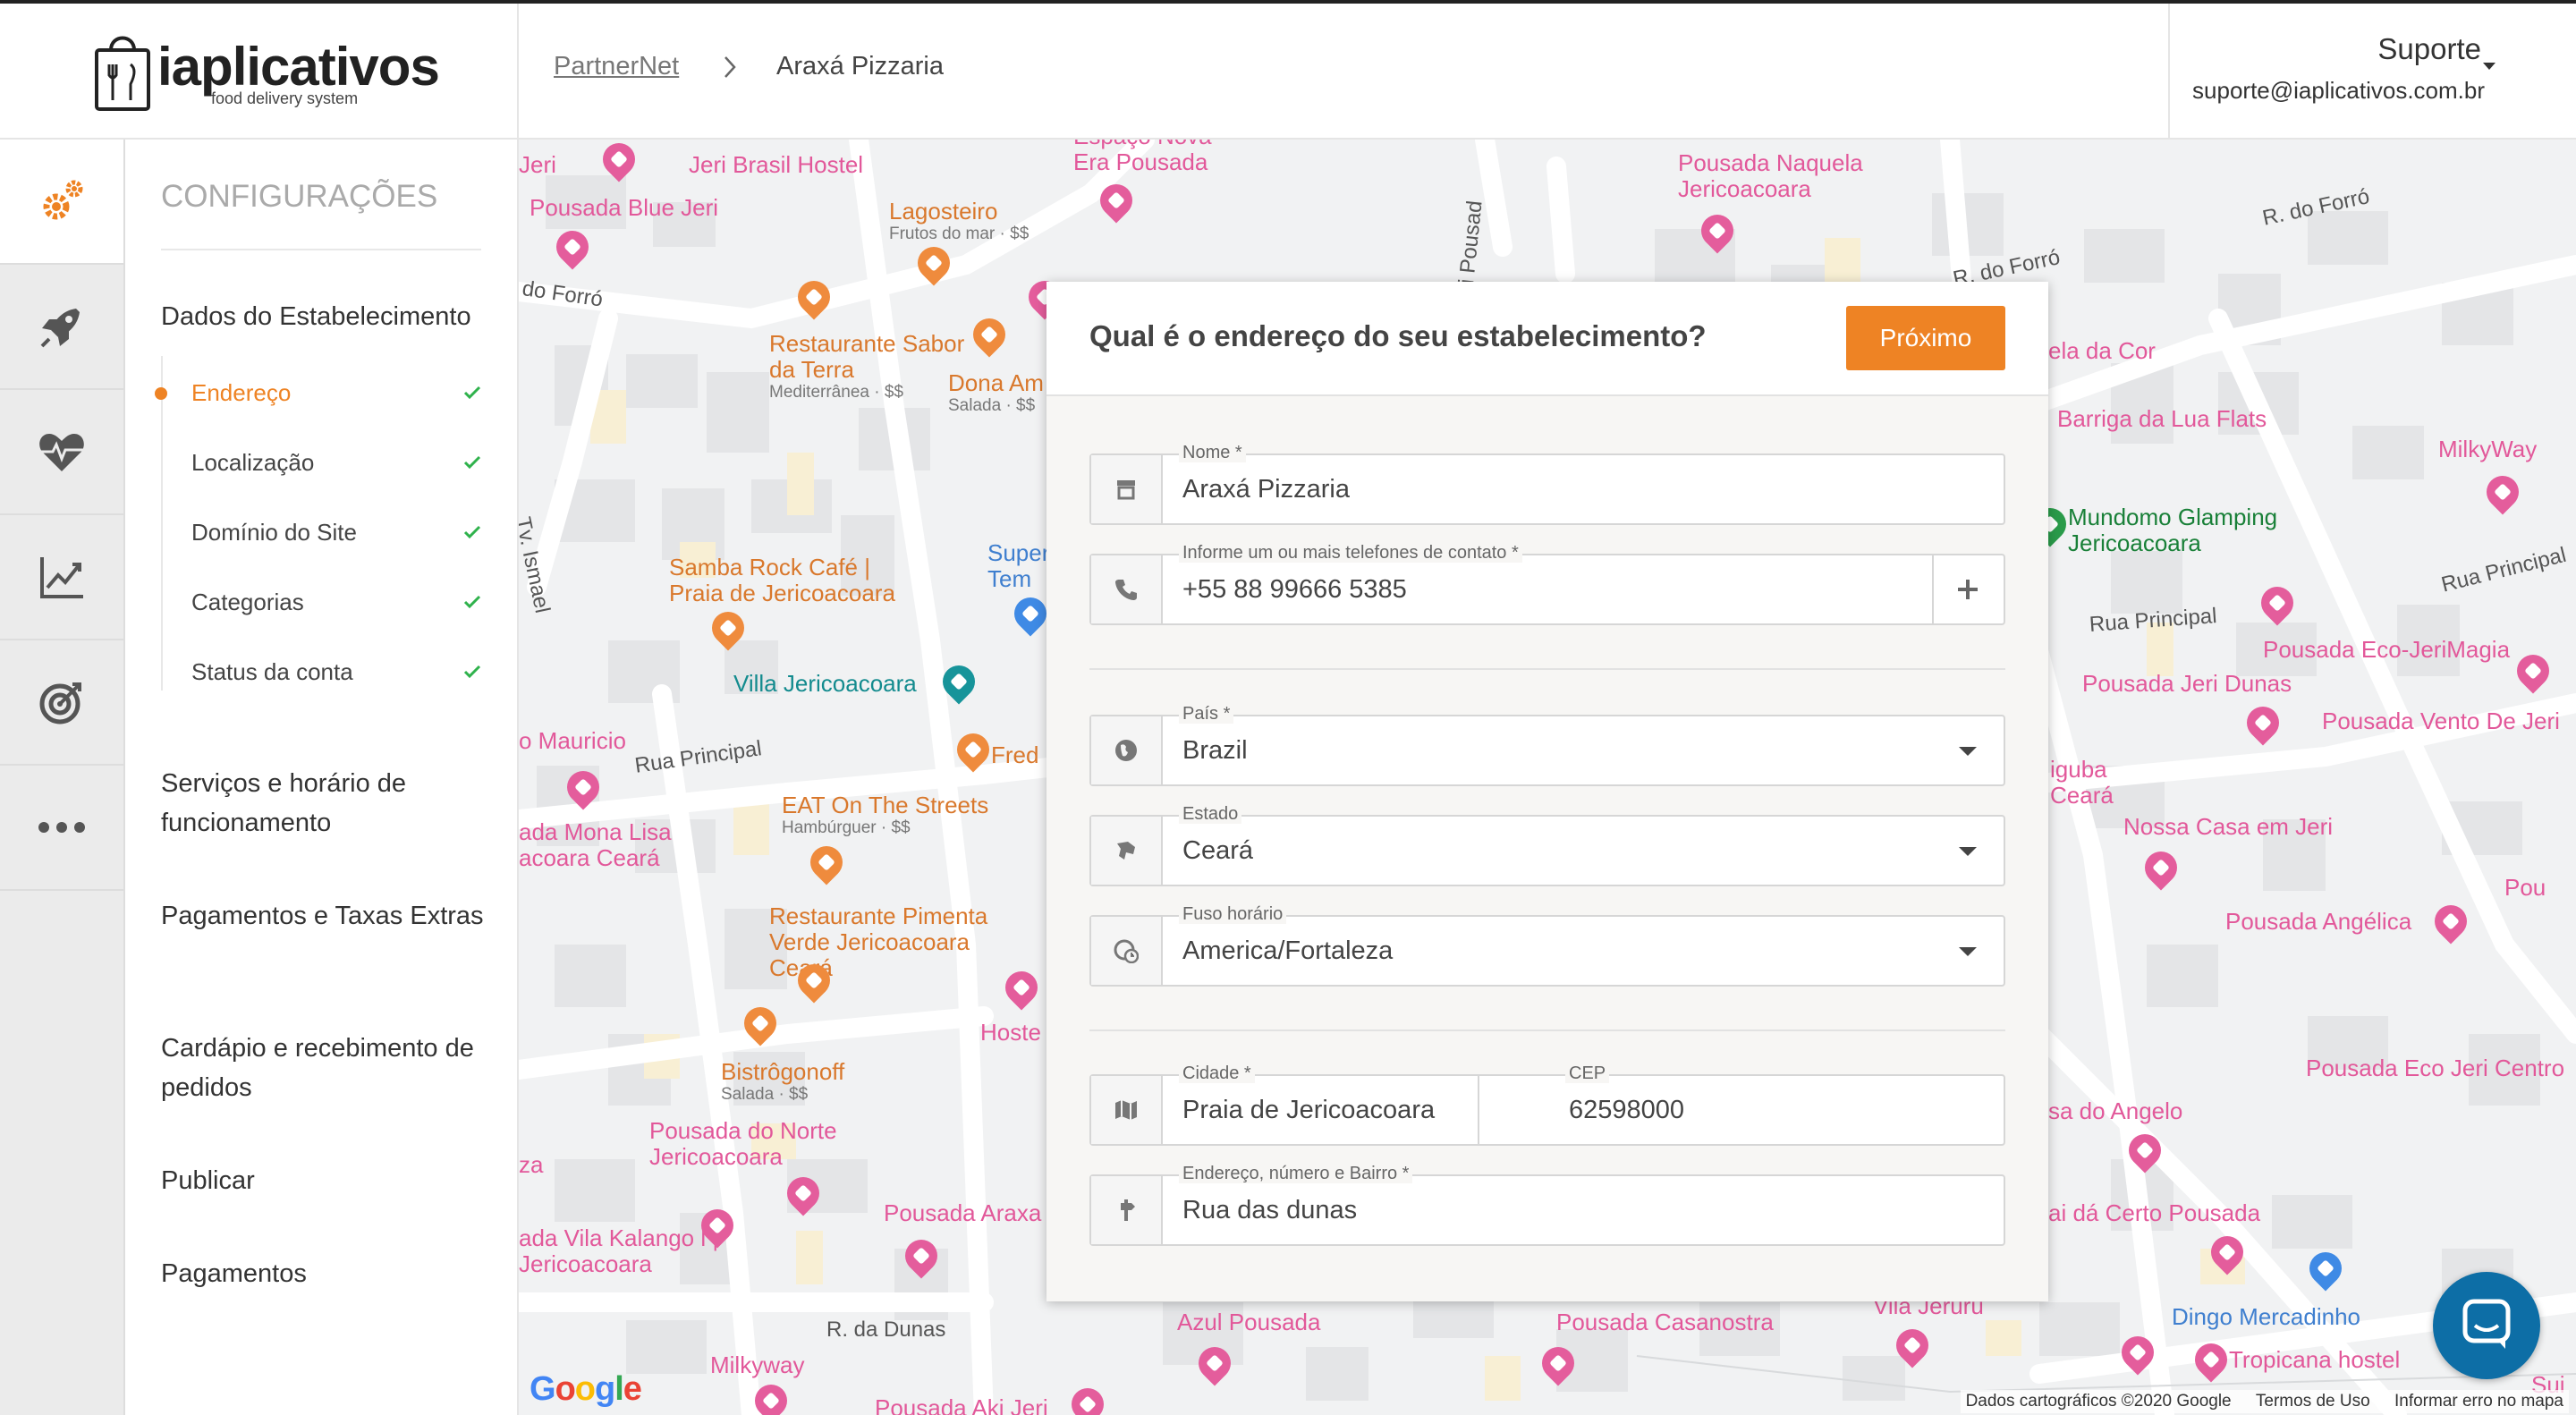 The width and height of the screenshot is (2576, 1415). What do you see at coordinates (885, 815) in the screenshot?
I see `map-label: EAT On The Streets Hambúrguer · $$` at bounding box center [885, 815].